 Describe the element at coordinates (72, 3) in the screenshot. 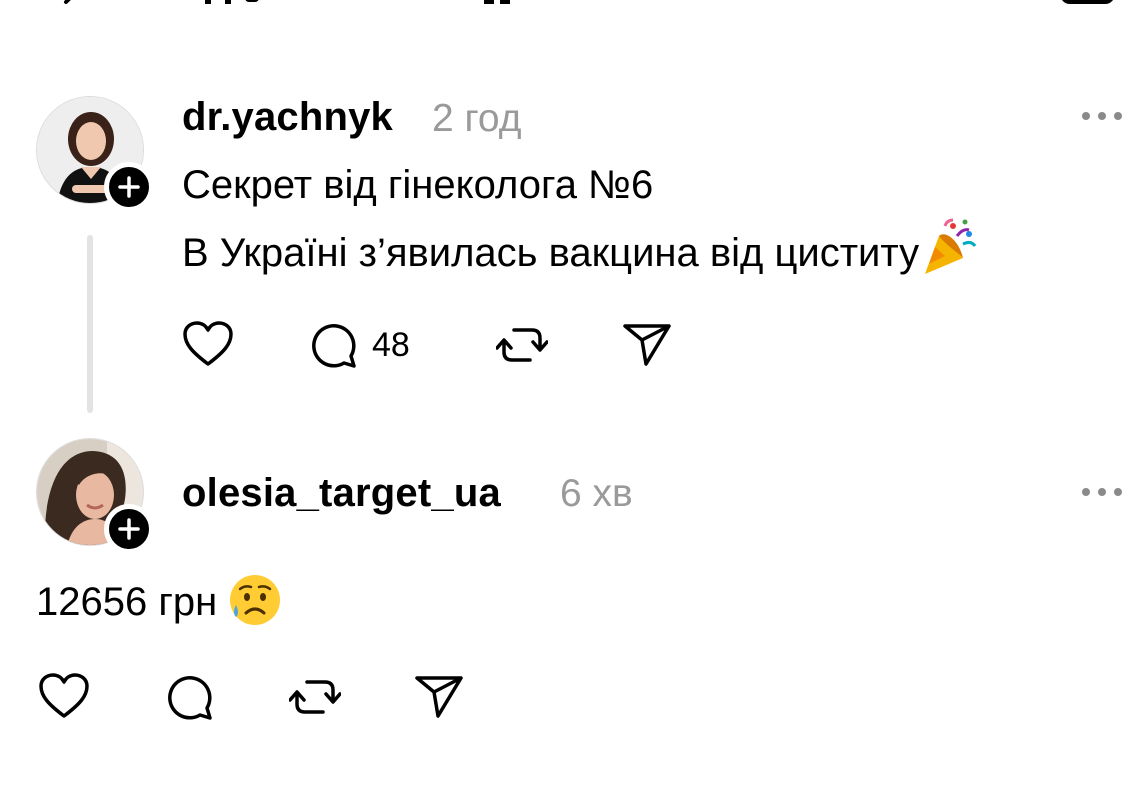

I see `back-chevron-icon` at that location.